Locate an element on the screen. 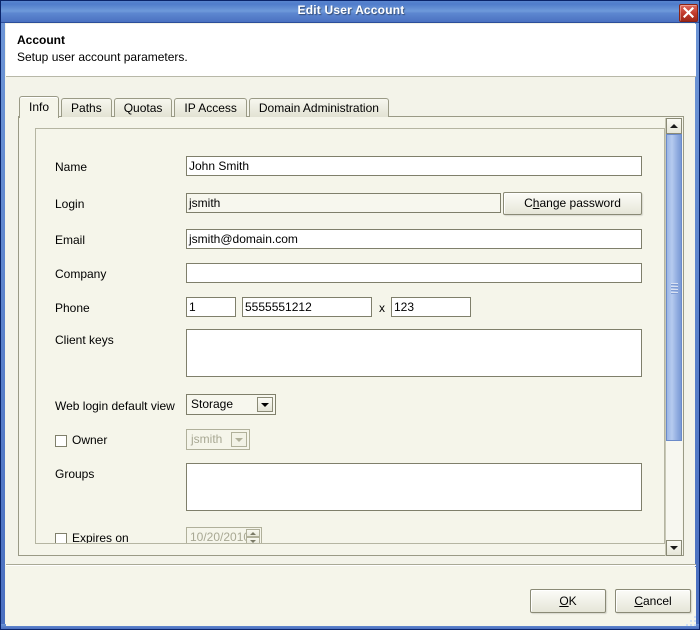 Image resolution: width=700 pixels, height=630 pixels. change-password-label-part2: ange password is located at coordinates (580, 203).